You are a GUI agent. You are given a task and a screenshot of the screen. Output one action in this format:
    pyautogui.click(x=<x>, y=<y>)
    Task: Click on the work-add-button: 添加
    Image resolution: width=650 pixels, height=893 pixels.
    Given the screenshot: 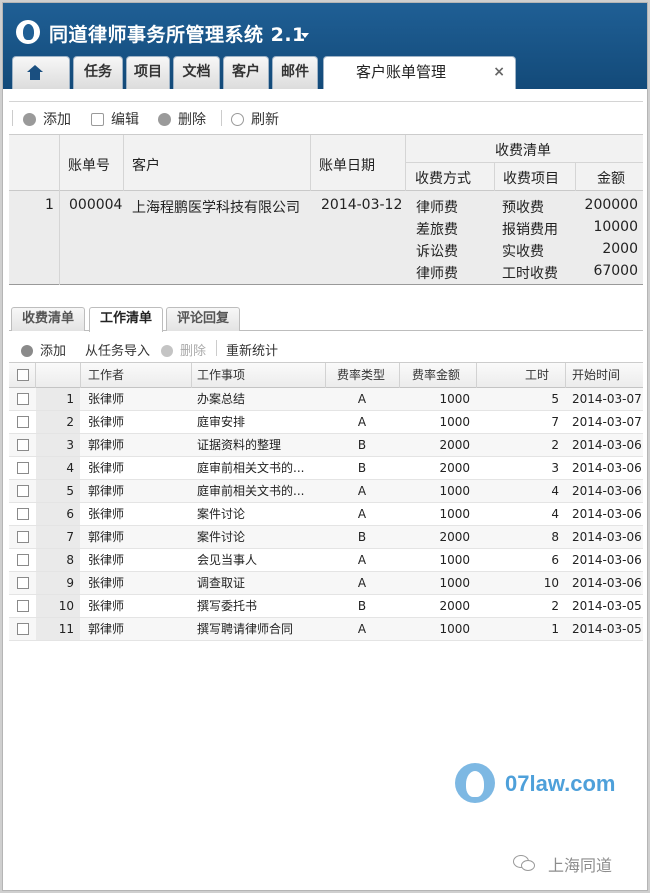 What is the action you would take?
    pyautogui.click(x=43, y=349)
    